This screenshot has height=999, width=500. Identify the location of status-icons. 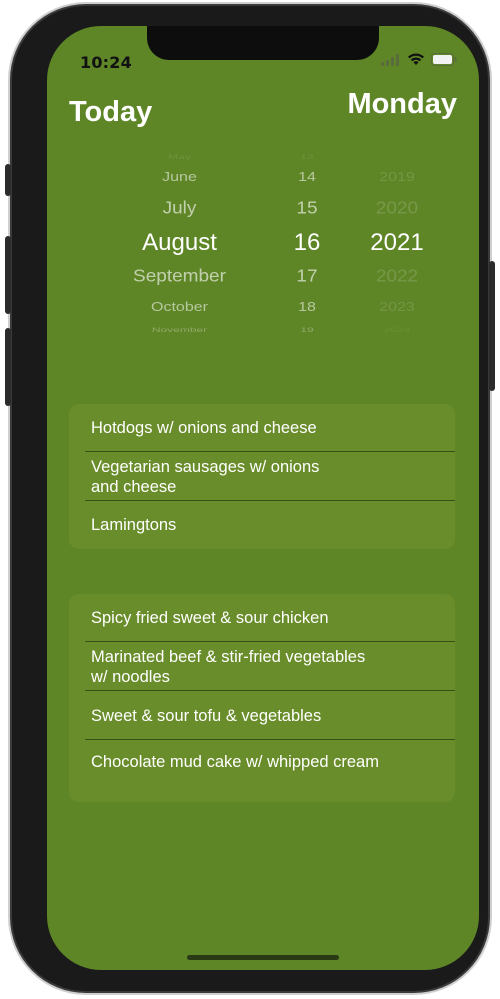
(419, 59).